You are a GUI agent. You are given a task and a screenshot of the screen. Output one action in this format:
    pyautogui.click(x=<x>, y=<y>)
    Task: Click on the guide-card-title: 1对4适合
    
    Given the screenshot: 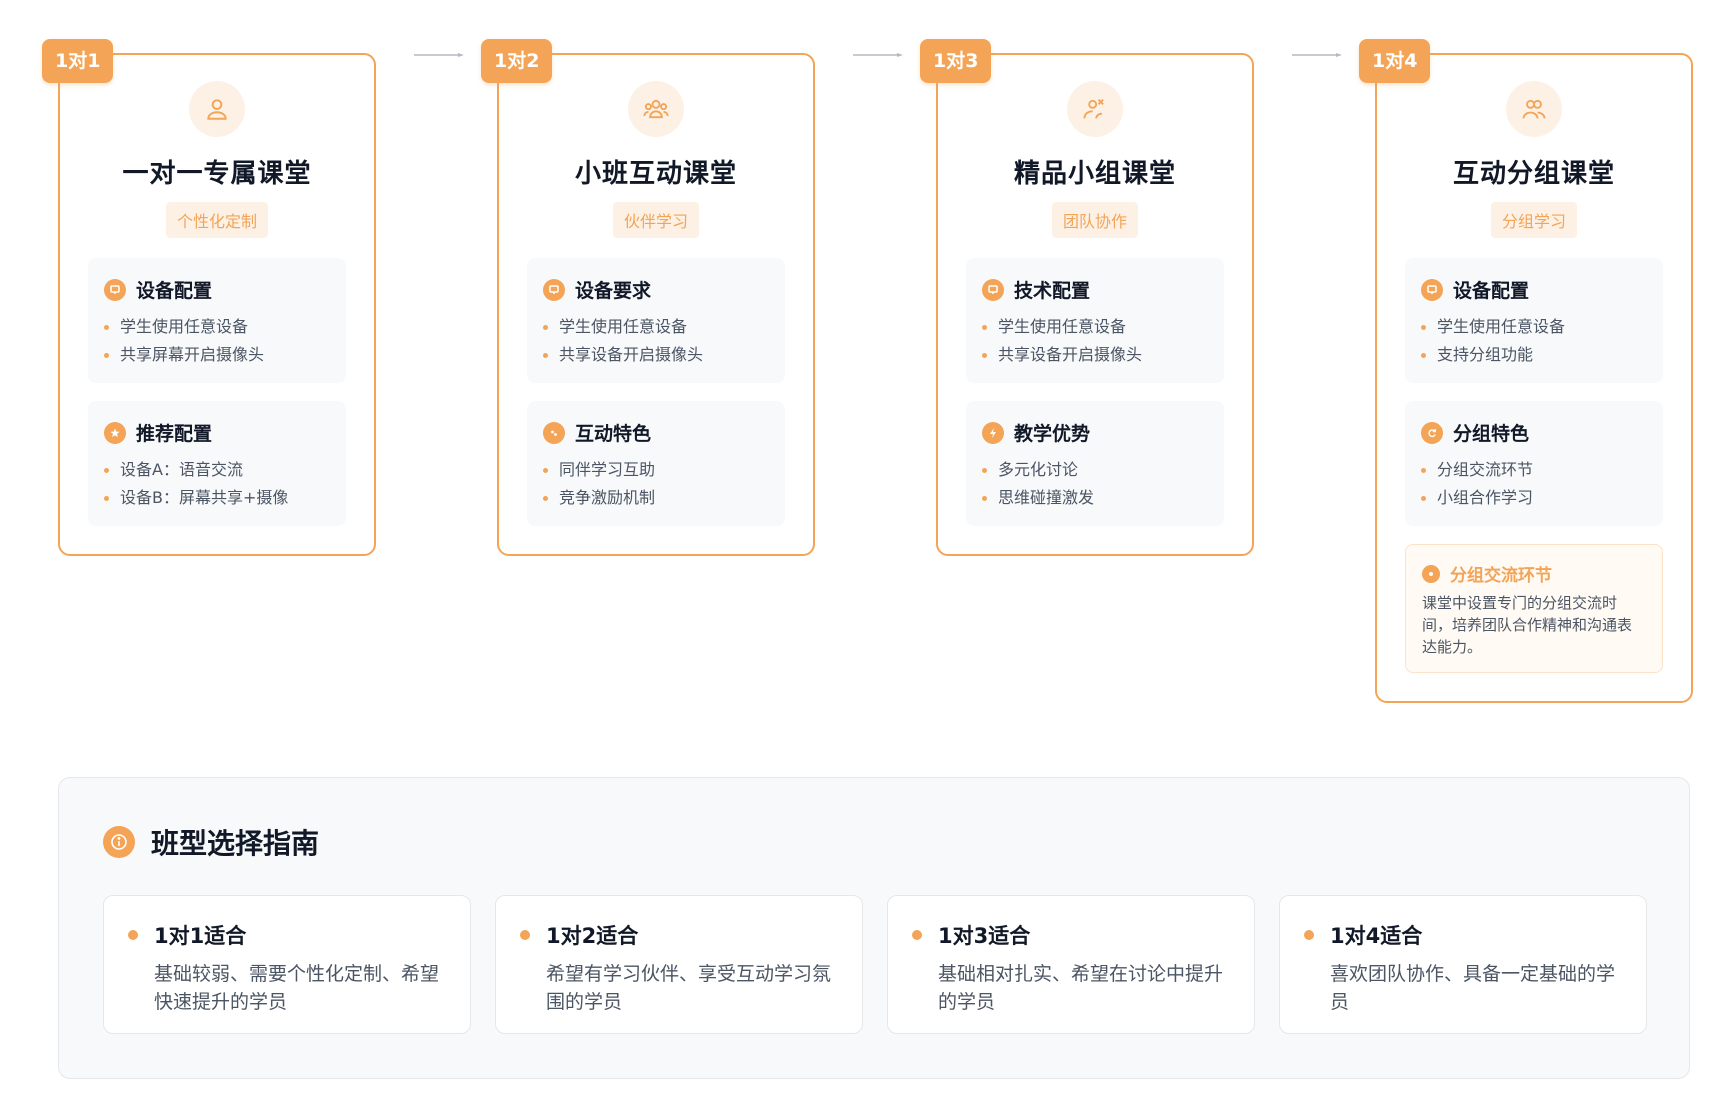 What is the action you would take?
    pyautogui.click(x=1376, y=936)
    